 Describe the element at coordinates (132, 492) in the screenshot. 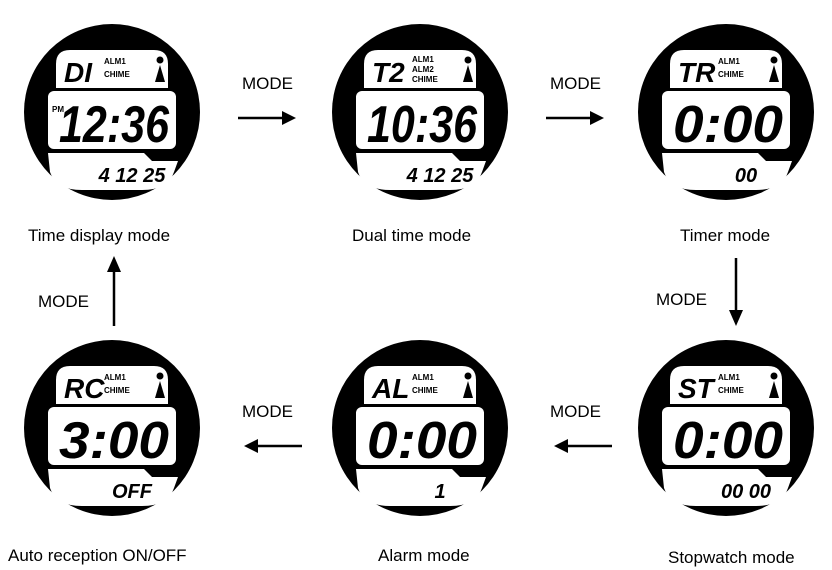

I see `bottom-display: OFF` at that location.